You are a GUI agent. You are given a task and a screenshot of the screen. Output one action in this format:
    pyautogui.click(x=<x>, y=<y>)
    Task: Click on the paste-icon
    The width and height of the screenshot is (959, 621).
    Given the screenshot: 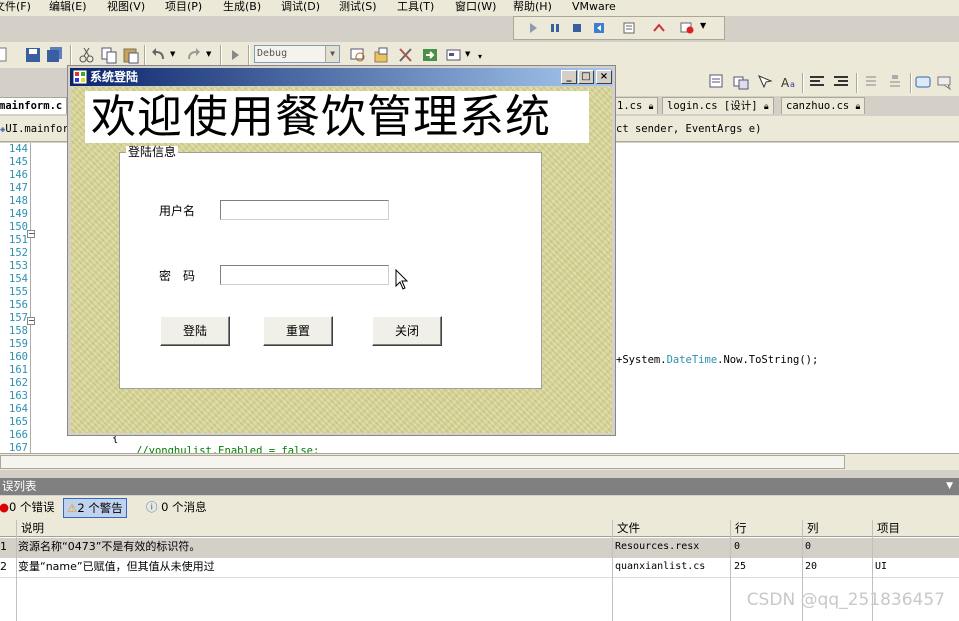 What is the action you would take?
    pyautogui.click(x=131, y=55)
    